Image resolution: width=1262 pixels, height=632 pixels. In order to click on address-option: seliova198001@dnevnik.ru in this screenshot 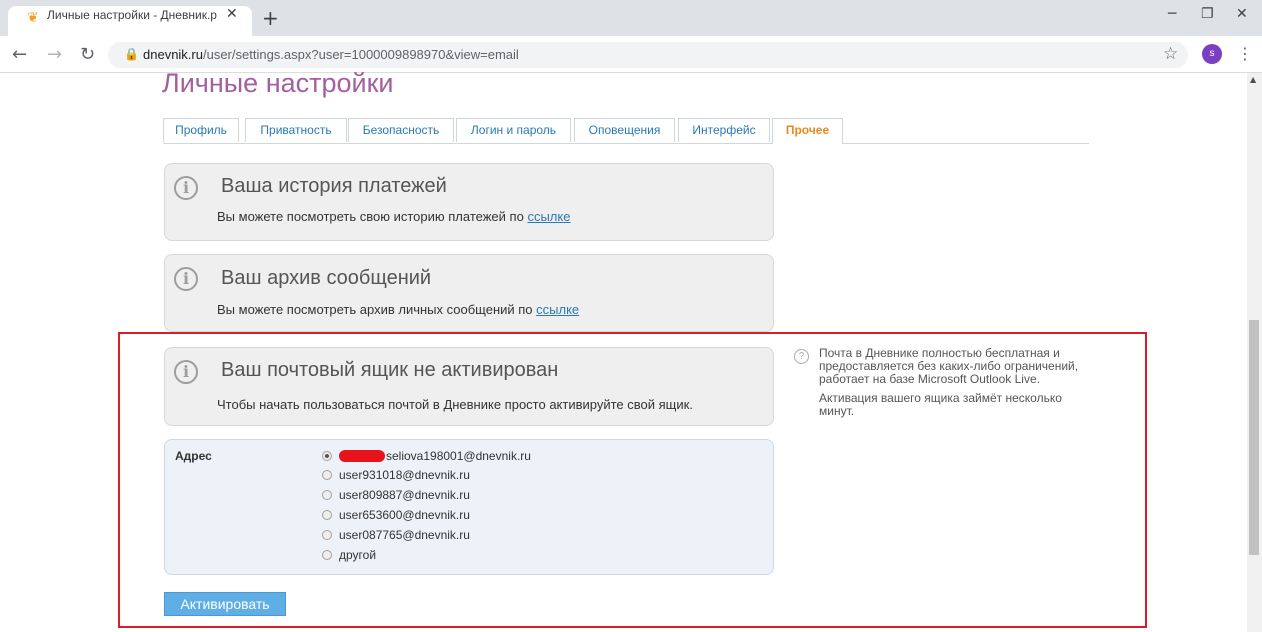, I will do `click(426, 456)`.